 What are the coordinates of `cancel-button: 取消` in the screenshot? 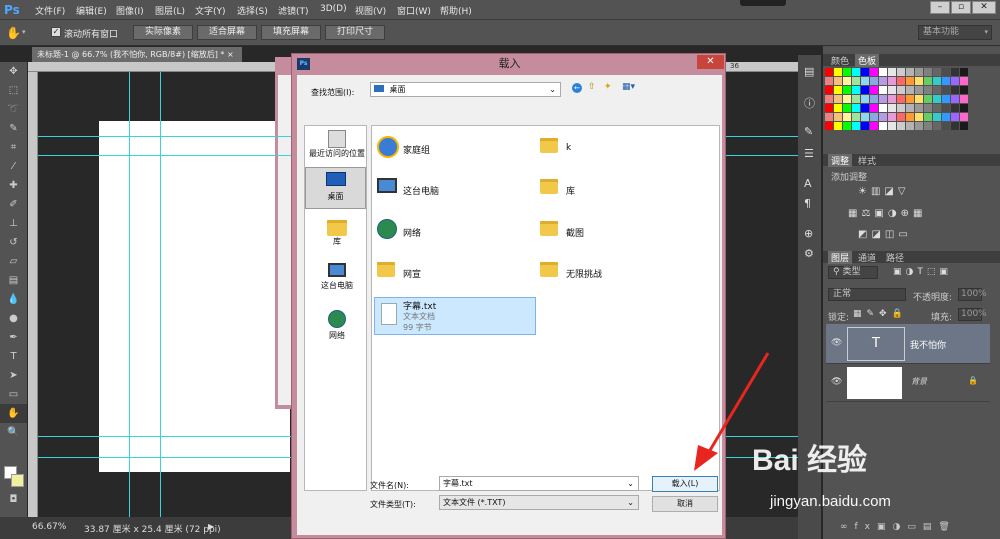 It's located at (685, 504).